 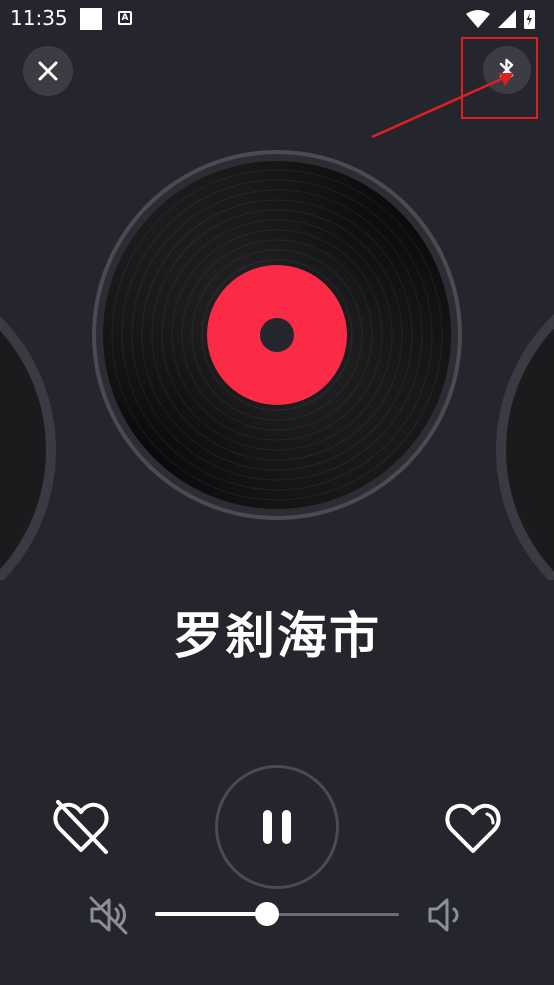 I want to click on previous-record, so click(x=28, y=421).